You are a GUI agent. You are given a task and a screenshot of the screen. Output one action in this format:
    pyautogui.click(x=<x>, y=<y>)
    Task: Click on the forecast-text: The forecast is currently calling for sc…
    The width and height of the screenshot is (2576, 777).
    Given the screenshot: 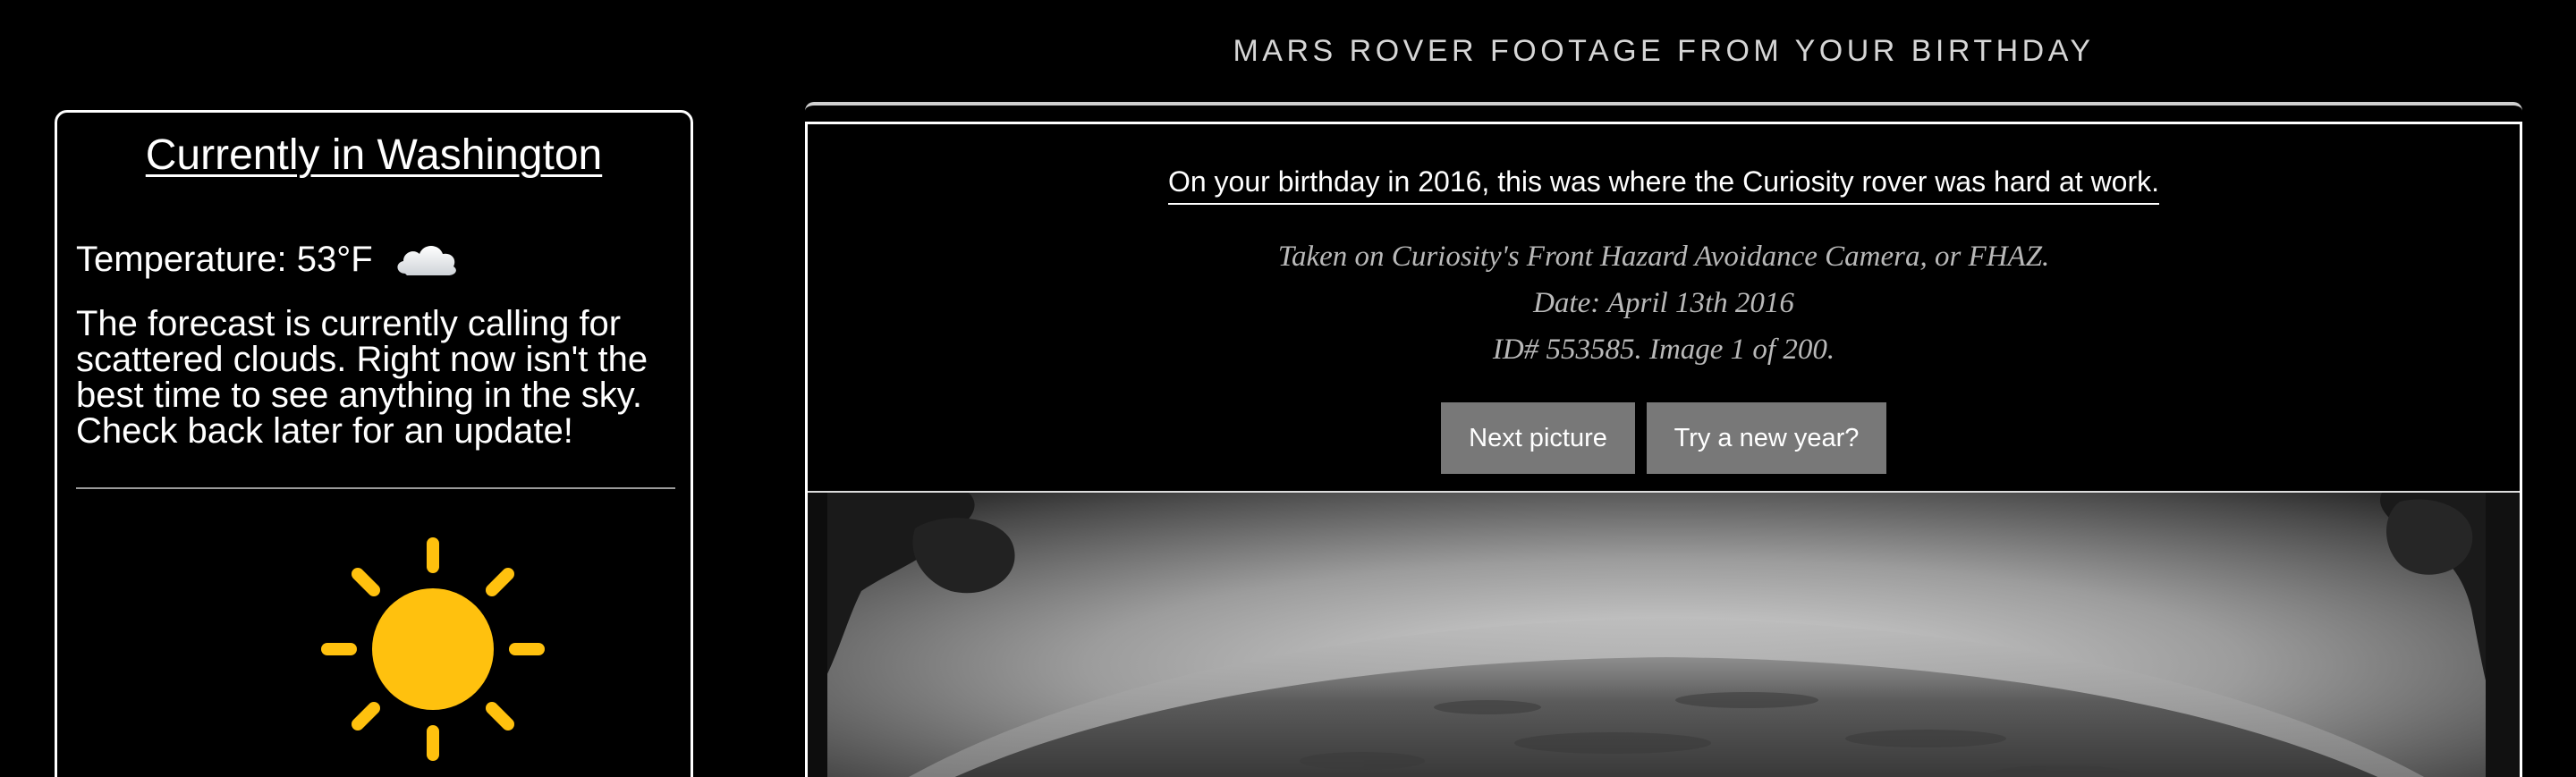 What is the action you would take?
    pyautogui.click(x=362, y=377)
    